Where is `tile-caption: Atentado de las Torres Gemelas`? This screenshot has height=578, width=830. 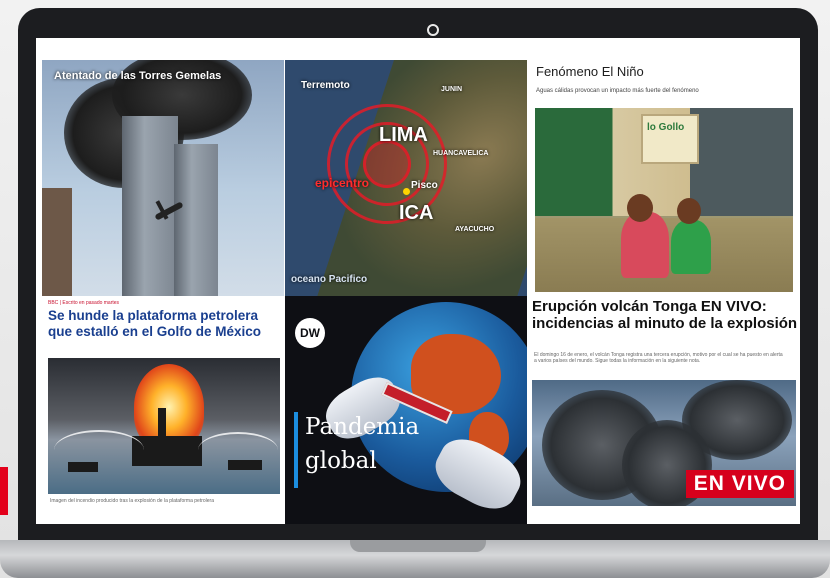 tile-caption: Atentado de las Torres Gemelas is located at coordinates (138, 76).